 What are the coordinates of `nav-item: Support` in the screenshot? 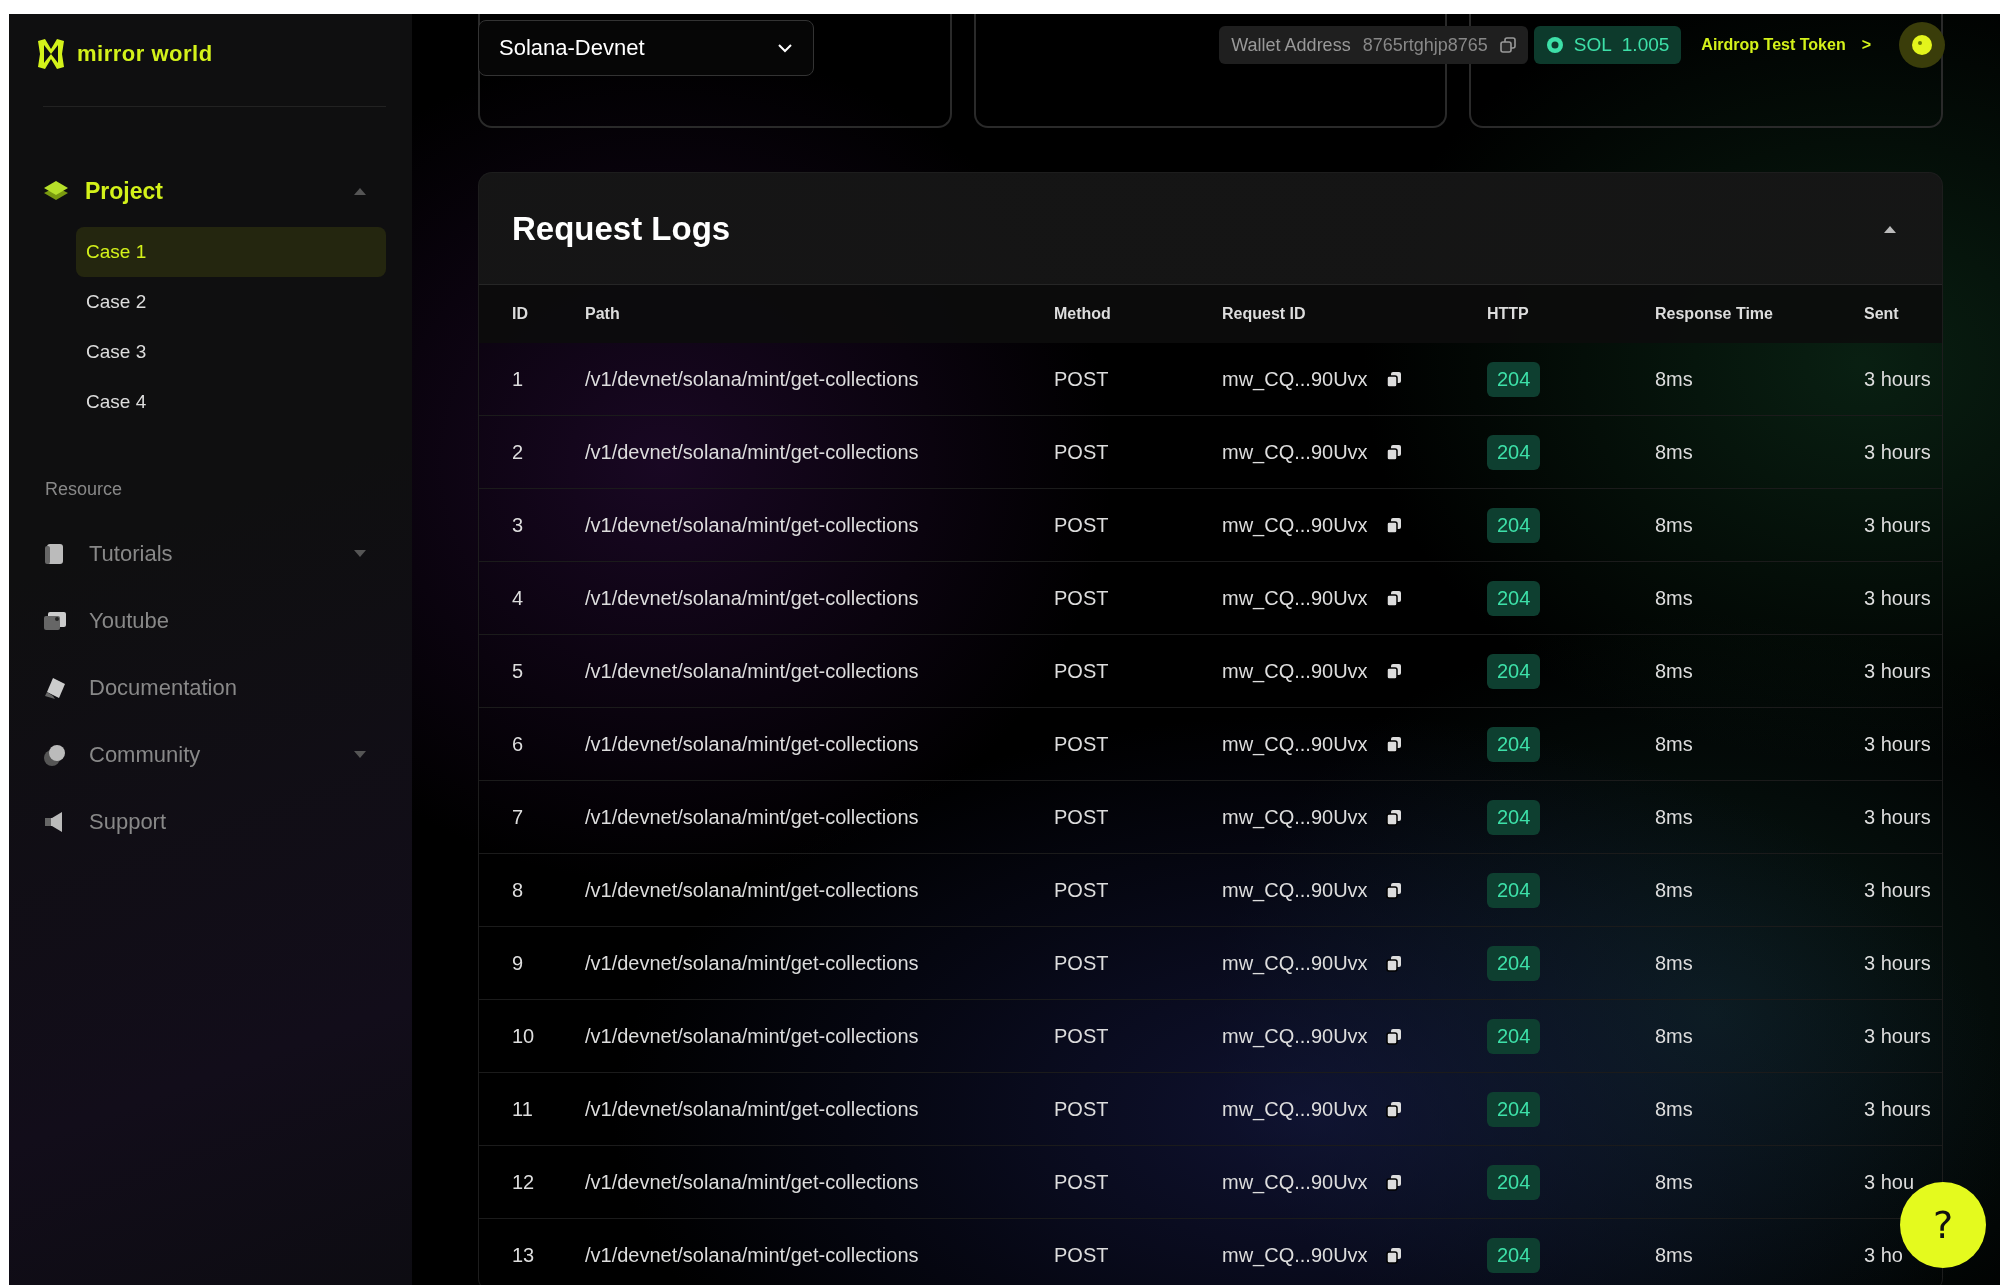 It's located at (210, 821).